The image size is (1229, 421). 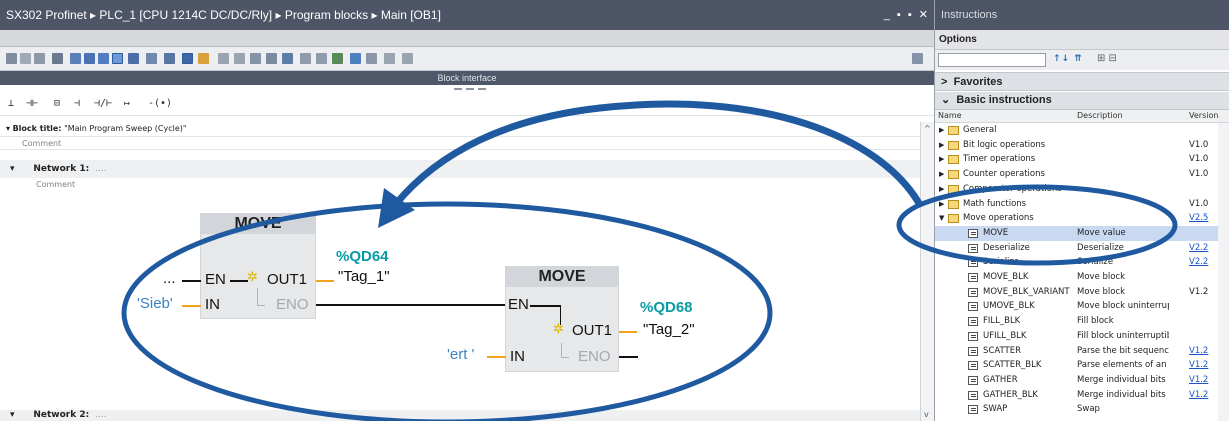 What do you see at coordinates (1082, 321) in the screenshot?
I see `instruction-row: FILL_BLK Fill block` at bounding box center [1082, 321].